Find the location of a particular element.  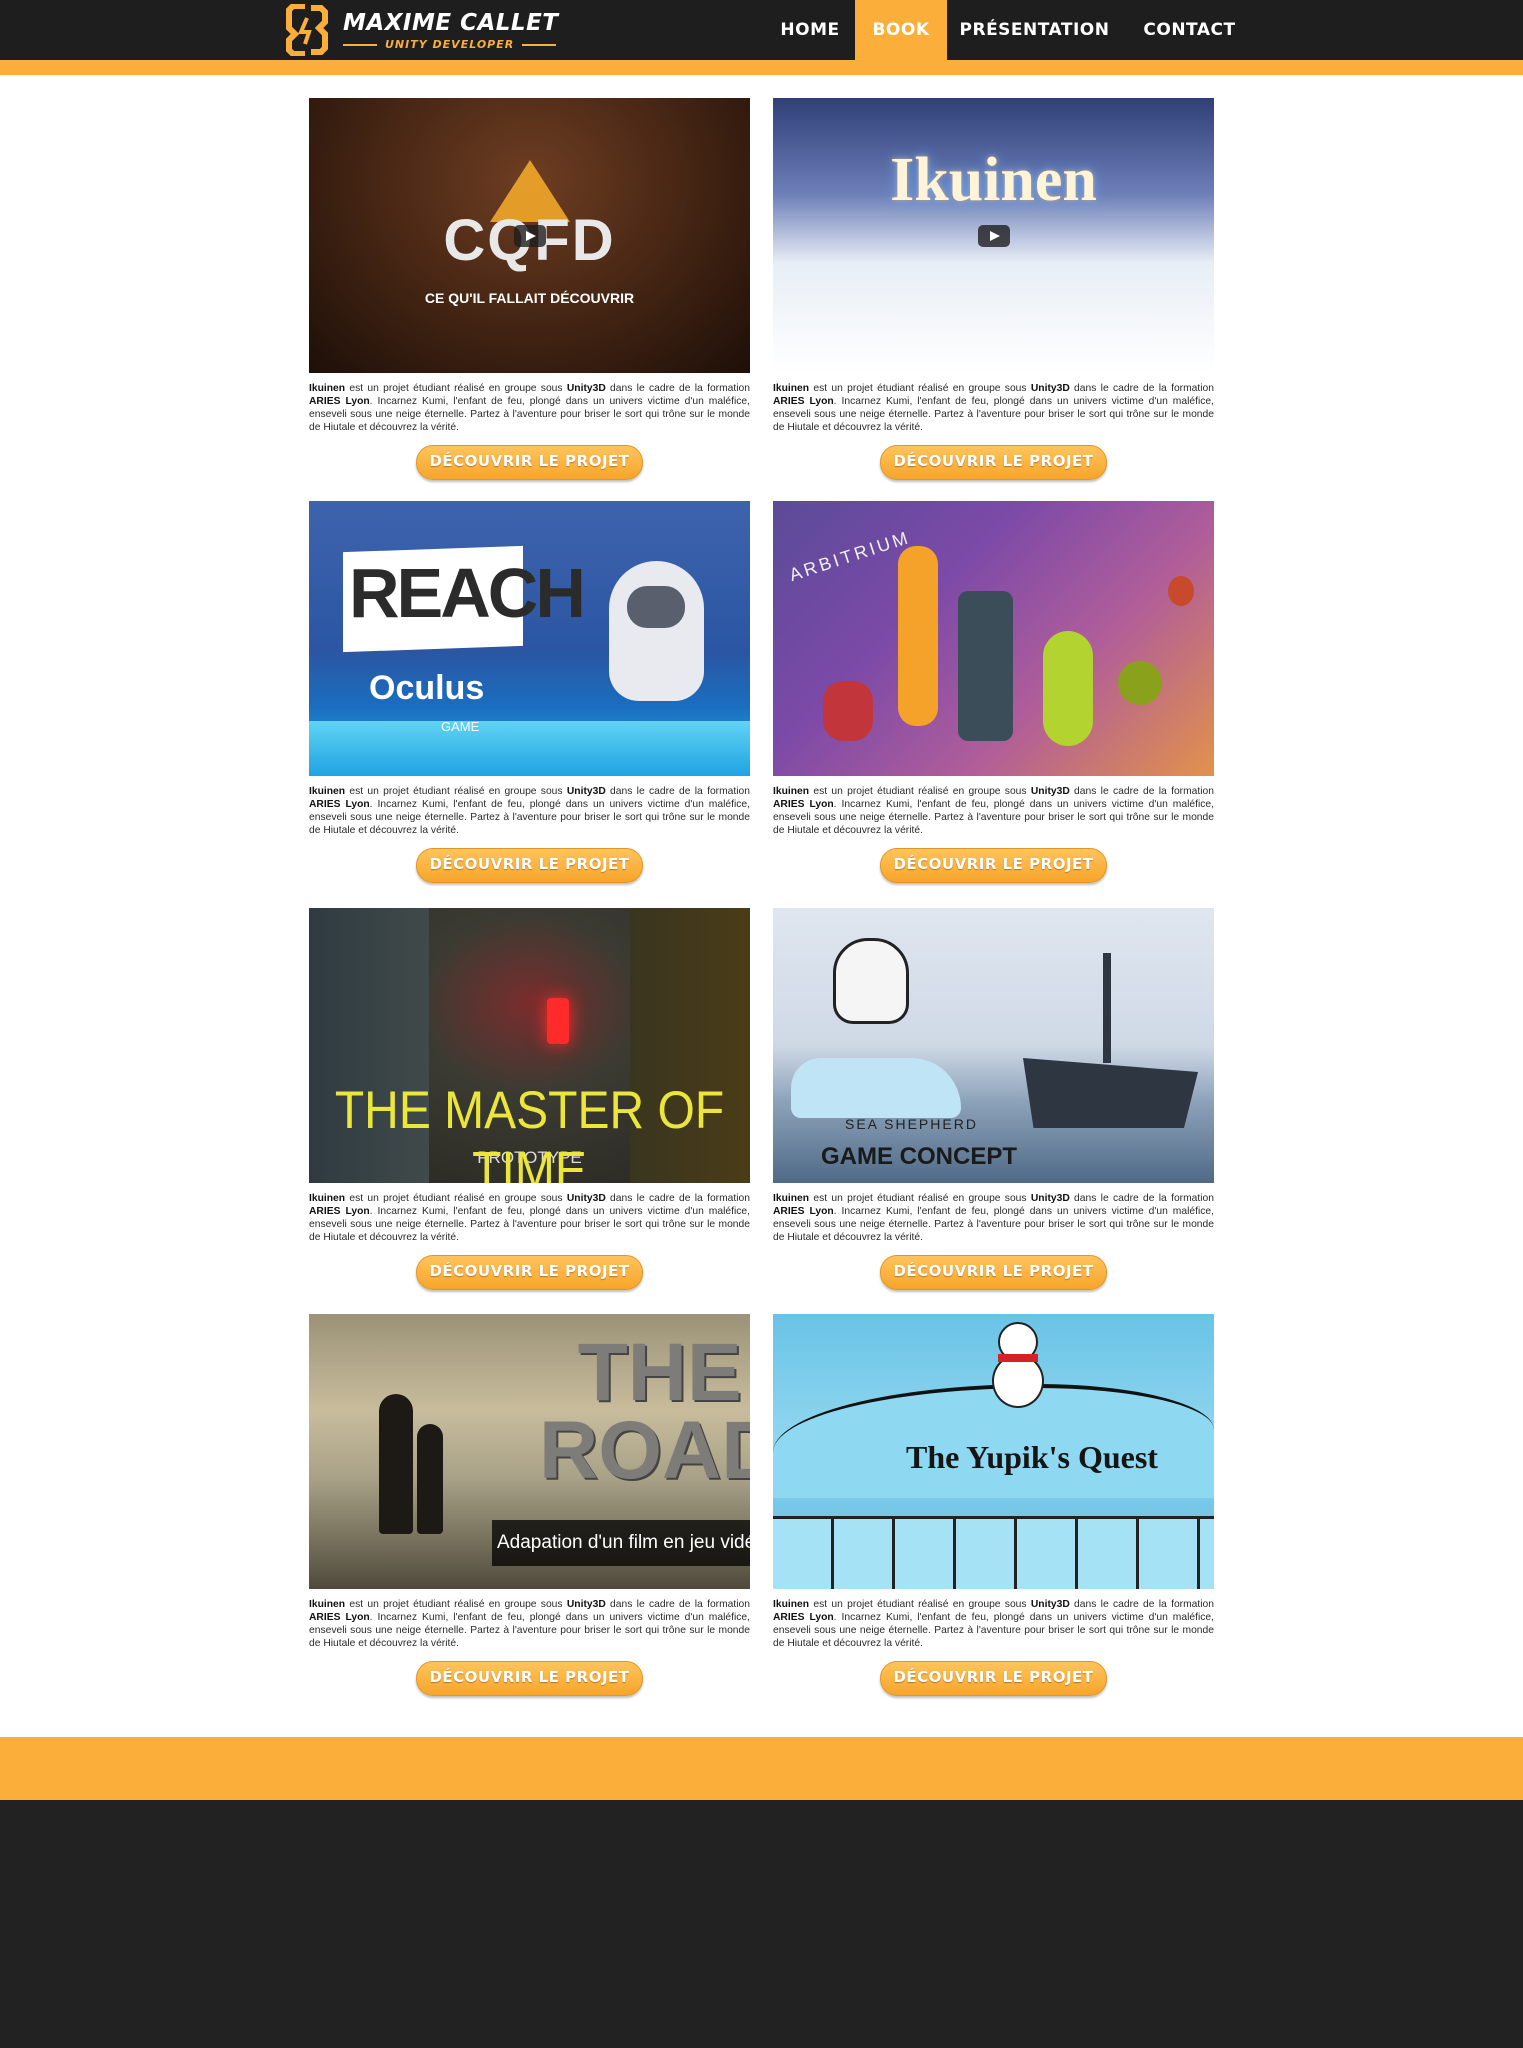

skull-icon is located at coordinates (871, 981).